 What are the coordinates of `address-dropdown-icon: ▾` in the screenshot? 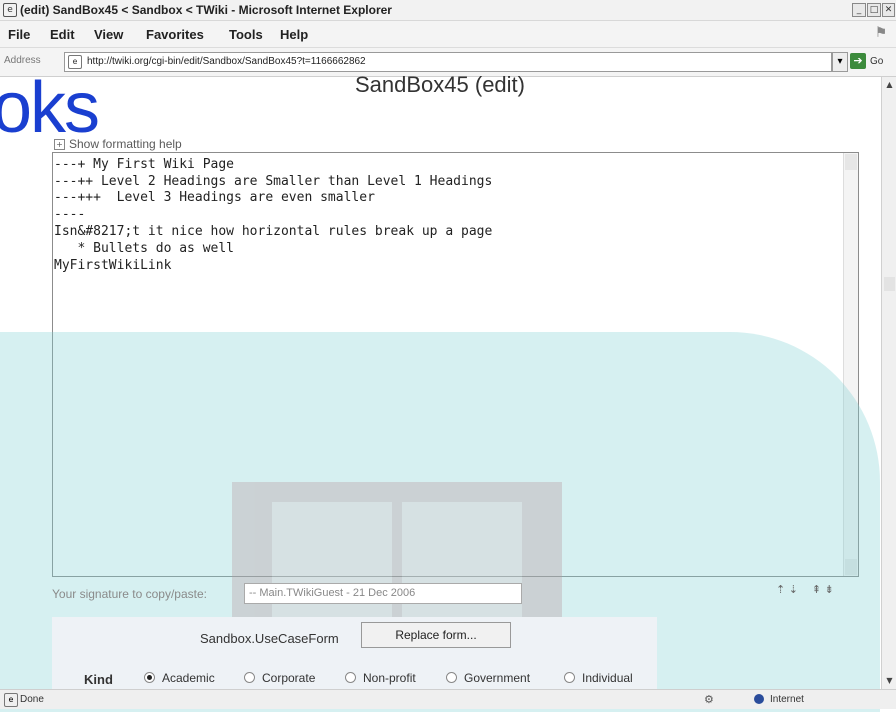 It's located at (840, 62).